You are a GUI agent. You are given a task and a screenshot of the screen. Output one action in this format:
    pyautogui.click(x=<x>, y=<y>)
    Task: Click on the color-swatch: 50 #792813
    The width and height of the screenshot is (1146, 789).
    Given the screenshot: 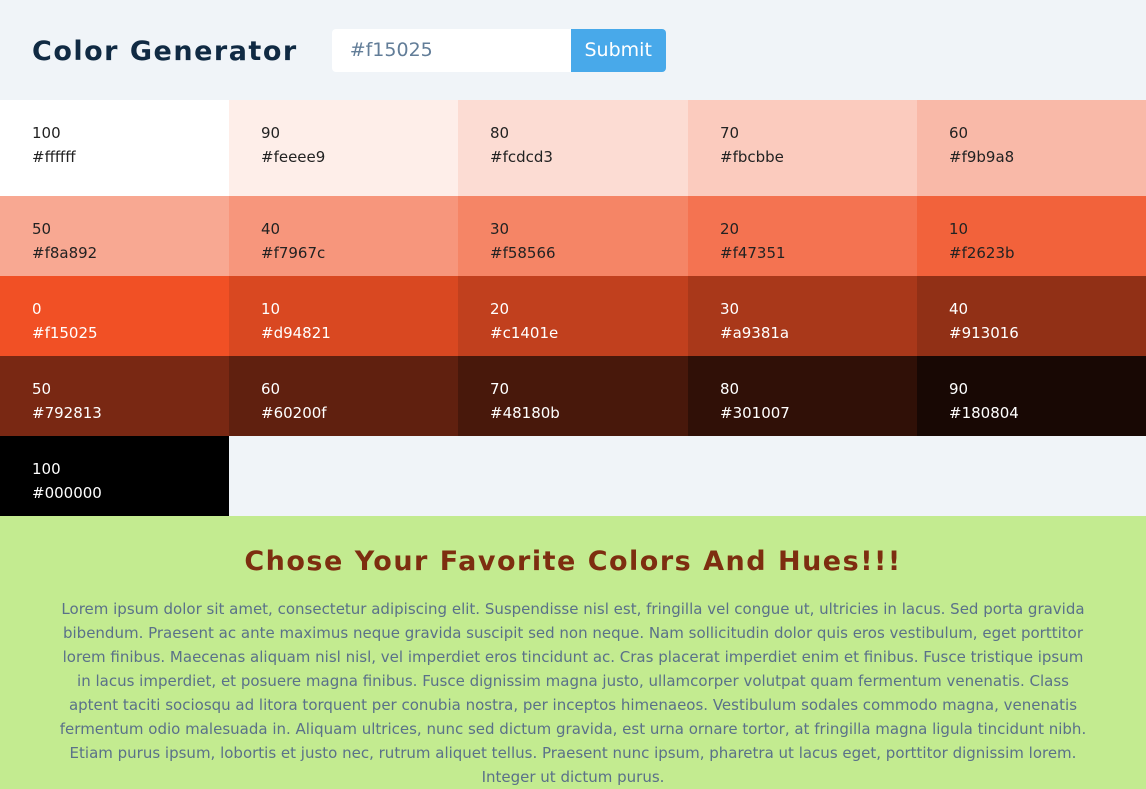 What is the action you would take?
    pyautogui.click(x=114, y=396)
    